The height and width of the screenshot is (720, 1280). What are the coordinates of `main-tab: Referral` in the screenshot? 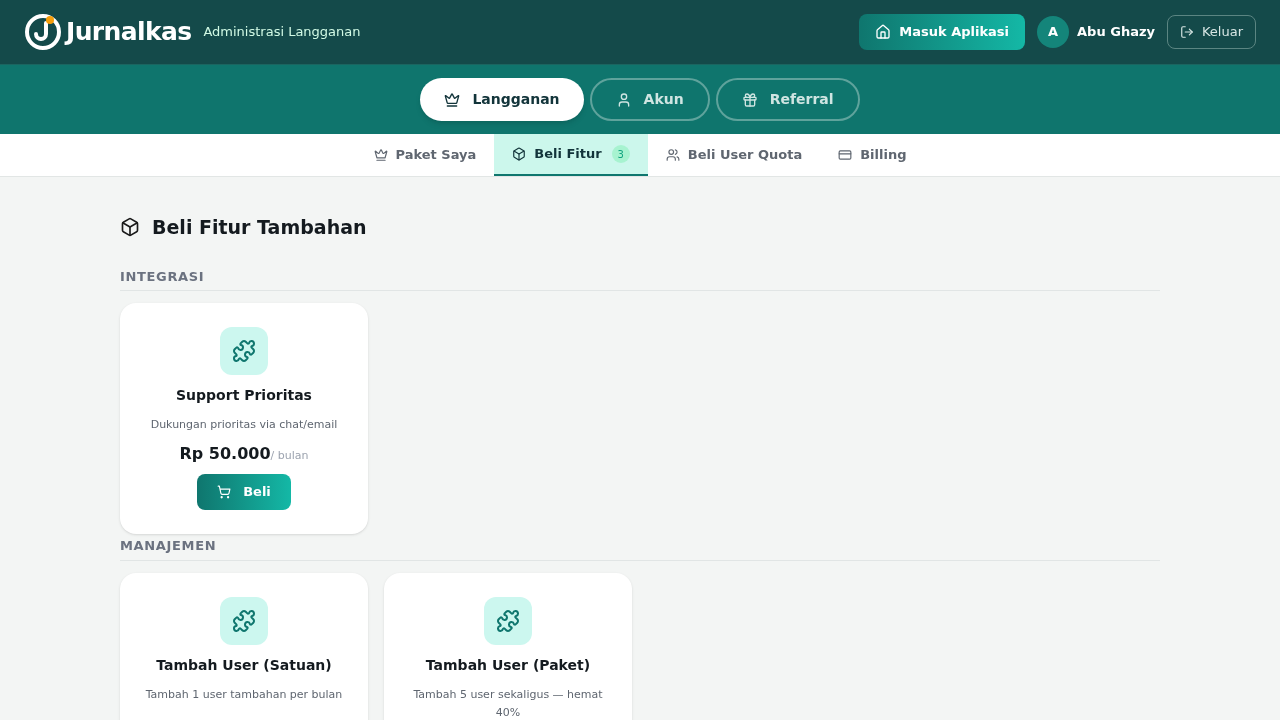 It's located at (787, 99).